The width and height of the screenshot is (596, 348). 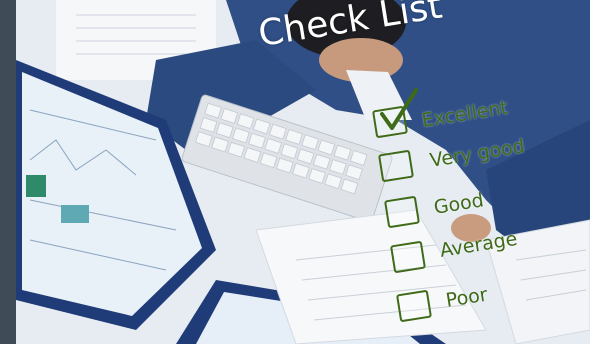 I want to click on checkmark-icon, so click(x=399, y=109).